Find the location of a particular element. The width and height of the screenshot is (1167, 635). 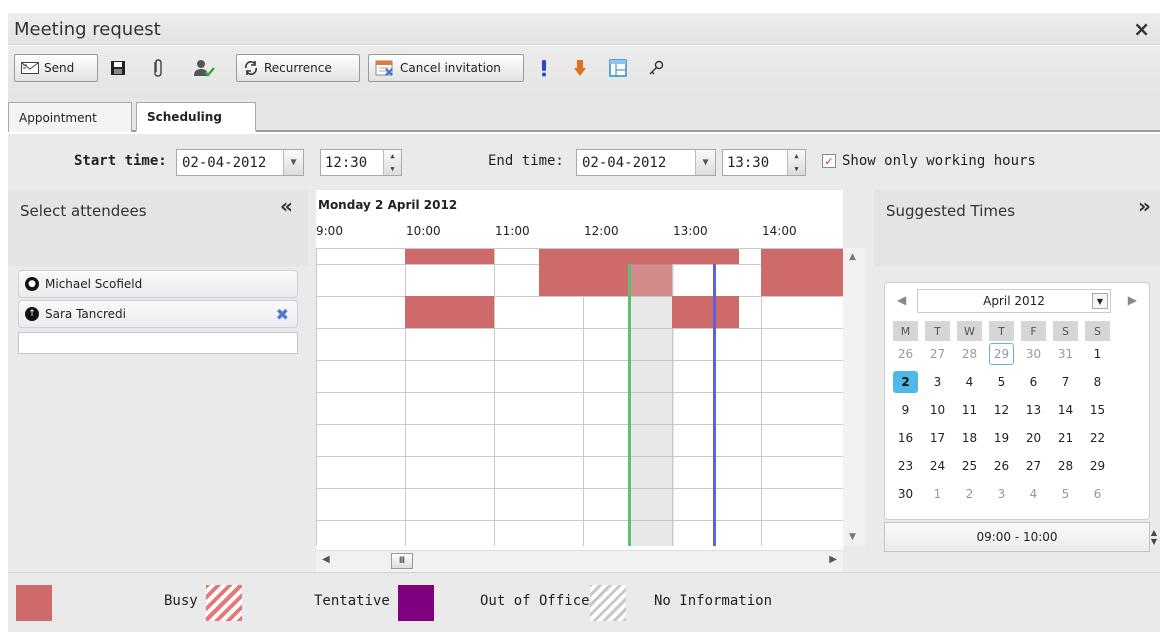

vertical-scrollbar: ▲ ▼ is located at coordinates (854, 397).